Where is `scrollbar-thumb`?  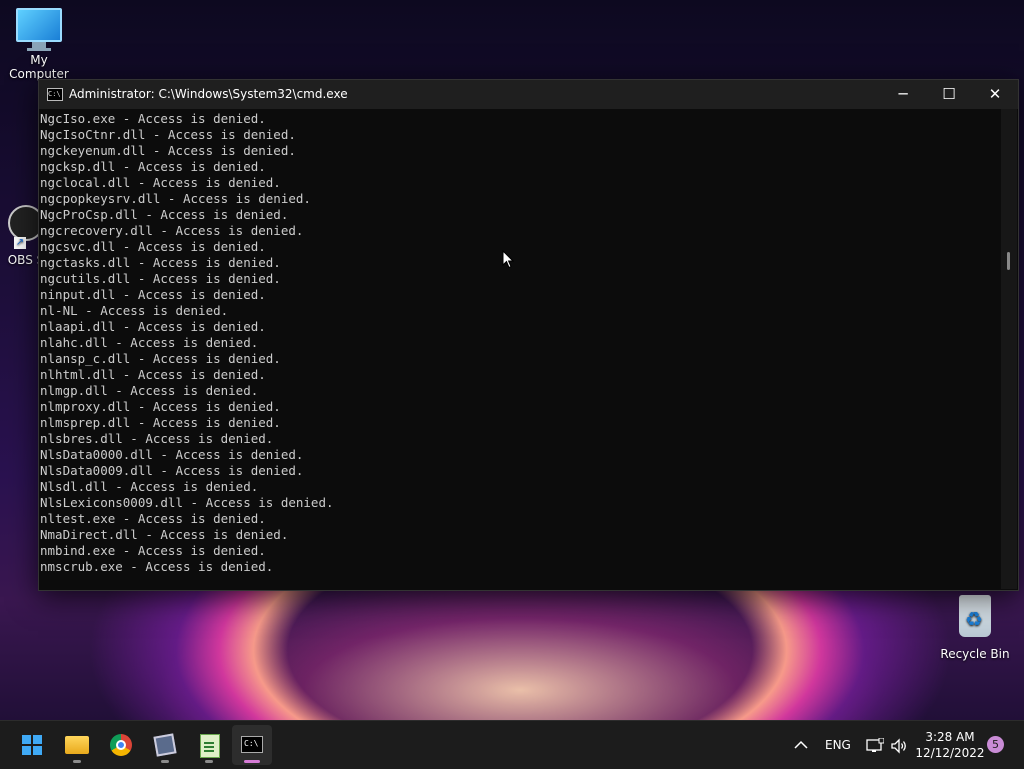 scrollbar-thumb is located at coordinates (1008, 261).